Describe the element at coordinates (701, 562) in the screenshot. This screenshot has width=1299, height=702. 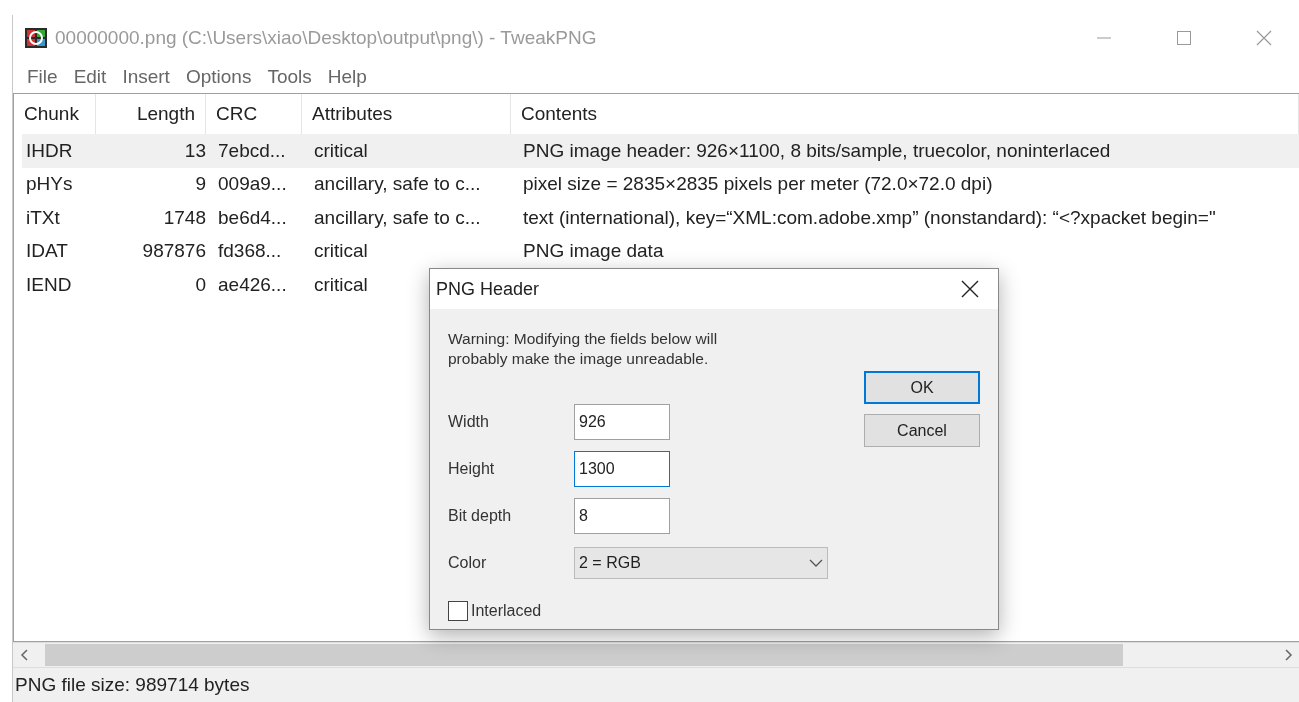
I see `color-dropdown: 2 = RGB` at that location.